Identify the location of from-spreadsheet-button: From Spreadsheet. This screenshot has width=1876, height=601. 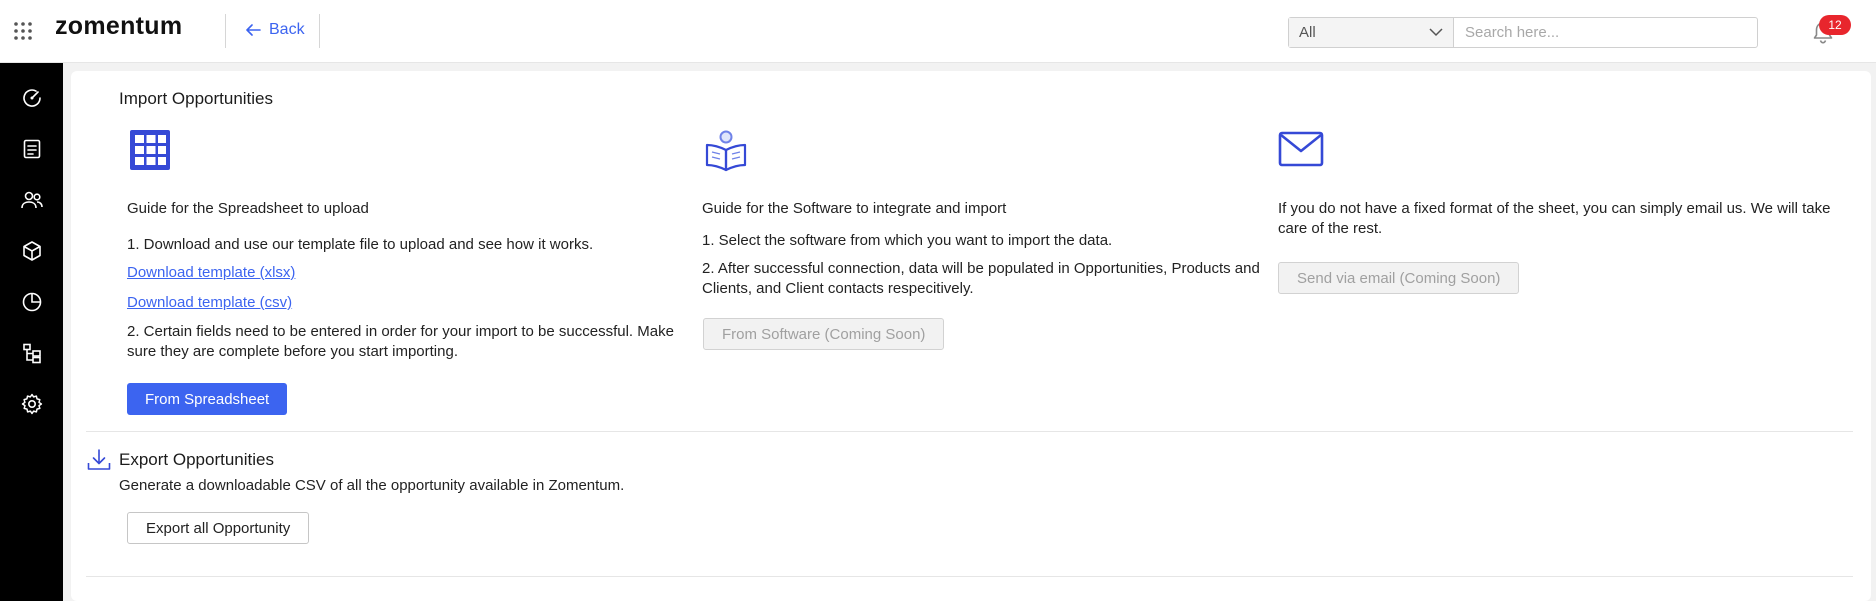
(207, 399).